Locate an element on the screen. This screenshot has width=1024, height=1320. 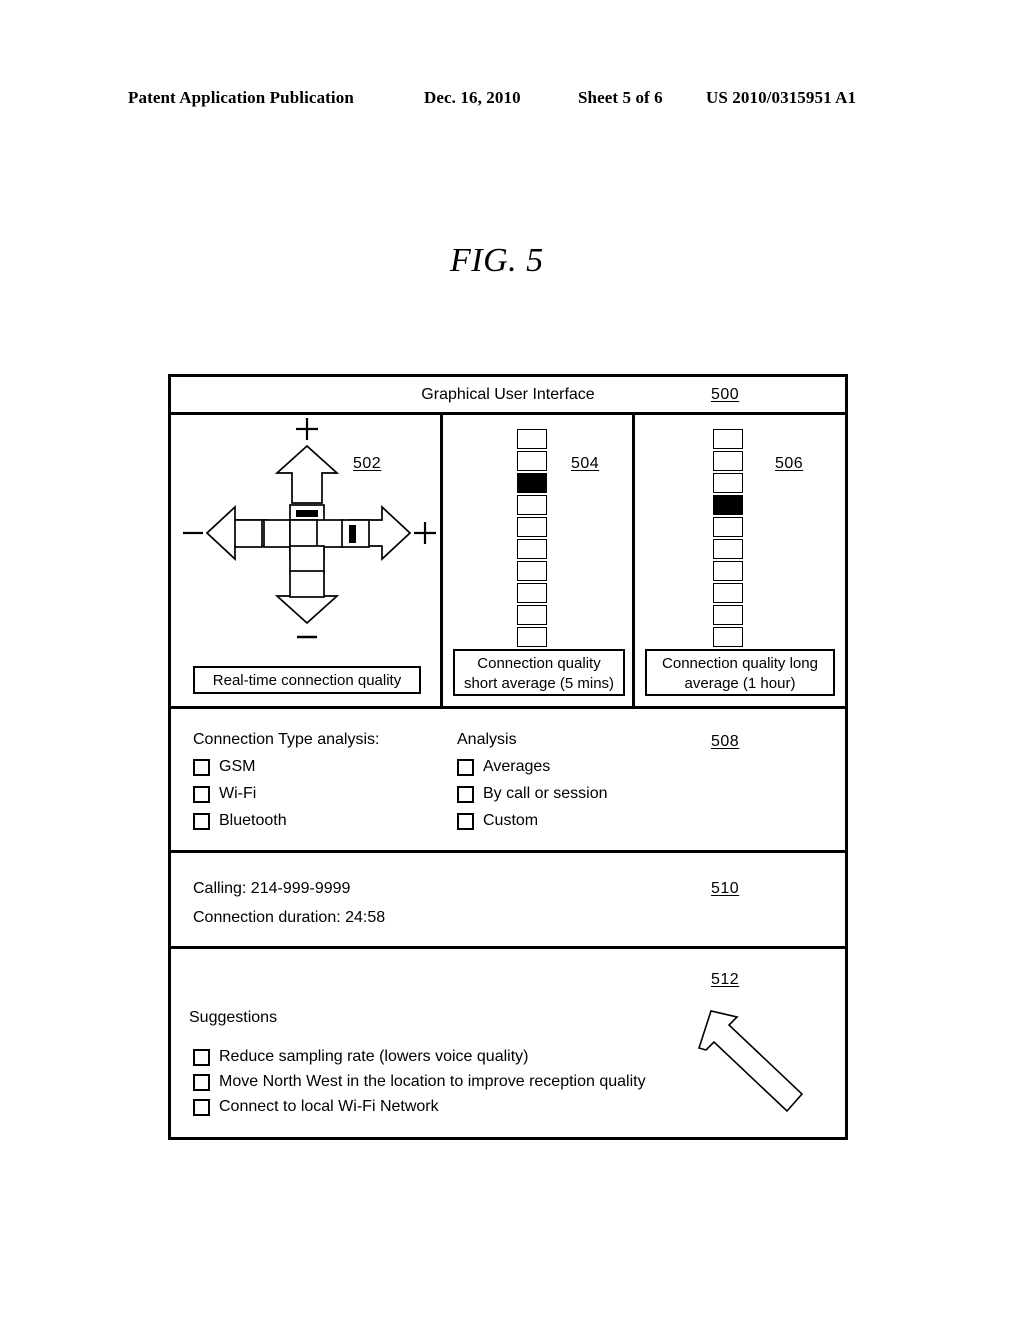
gui-titlebar: Graphical User Interface 500 is located at coordinates (508, 396).